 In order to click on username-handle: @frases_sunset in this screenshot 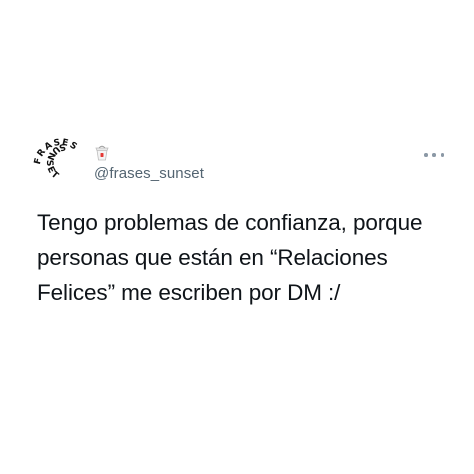, I will do `click(149, 174)`.